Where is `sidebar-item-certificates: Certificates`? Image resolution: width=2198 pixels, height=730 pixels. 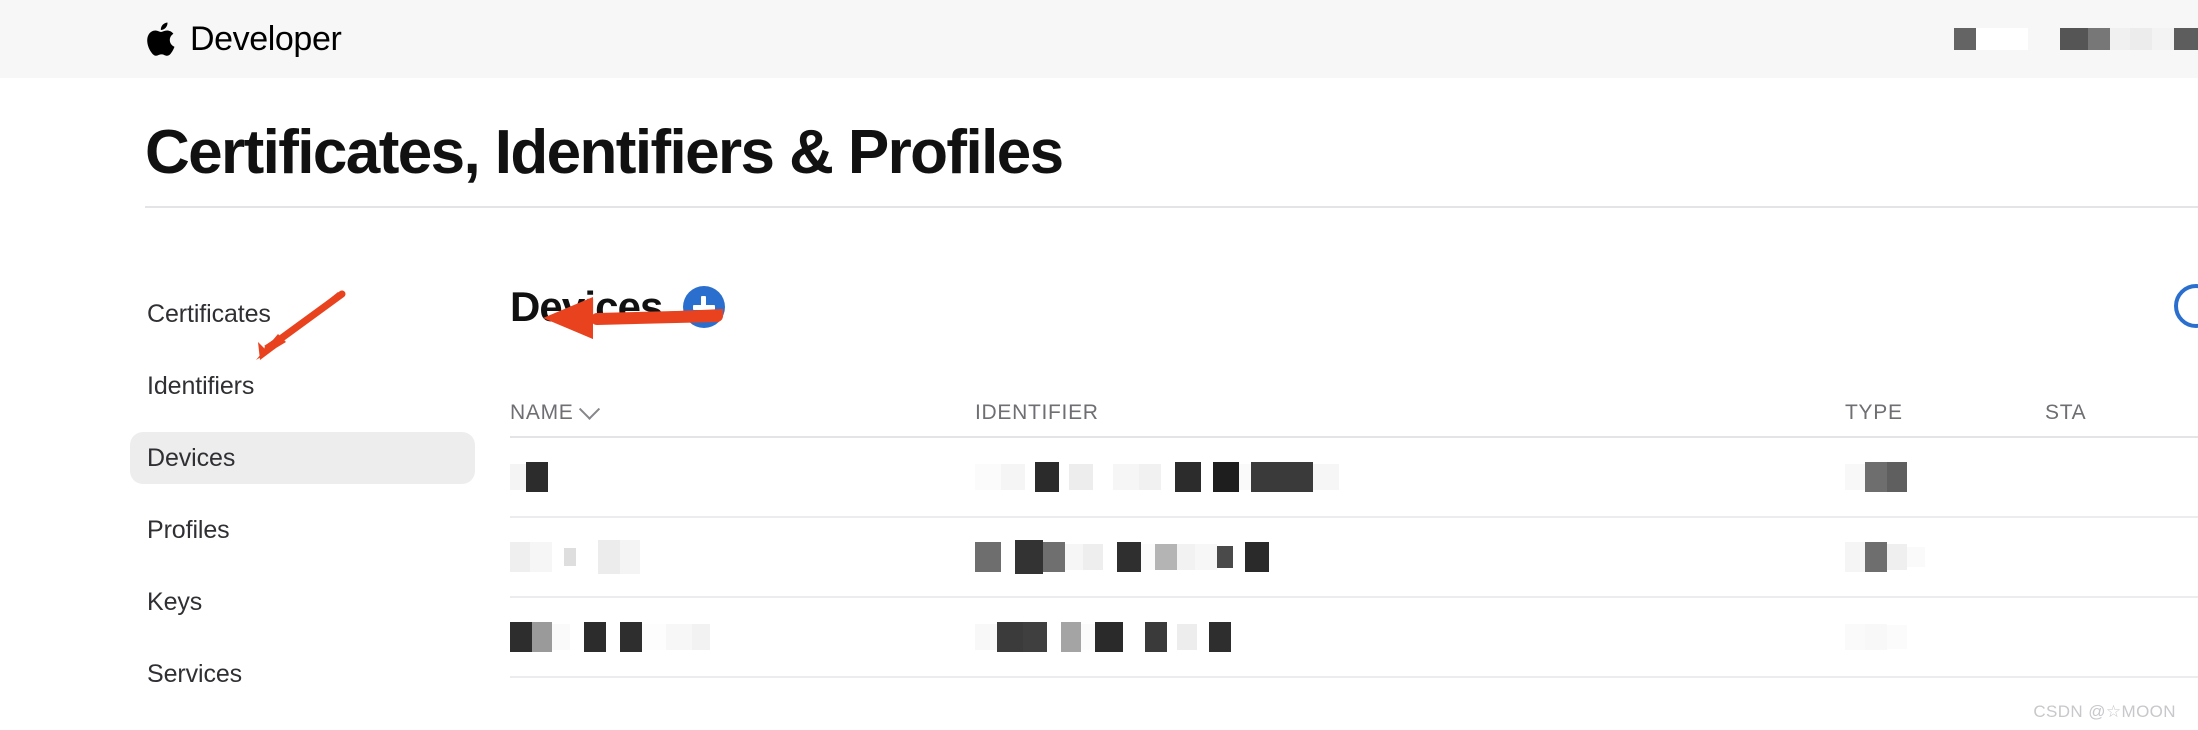
sidebar-item-certificates: Certificates is located at coordinates (302, 314).